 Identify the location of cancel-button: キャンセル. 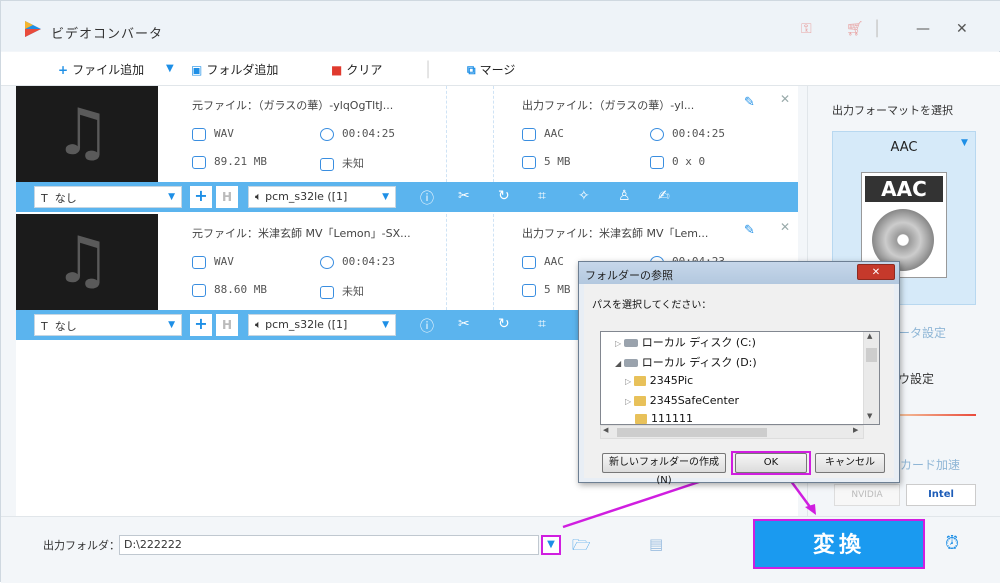
(850, 463).